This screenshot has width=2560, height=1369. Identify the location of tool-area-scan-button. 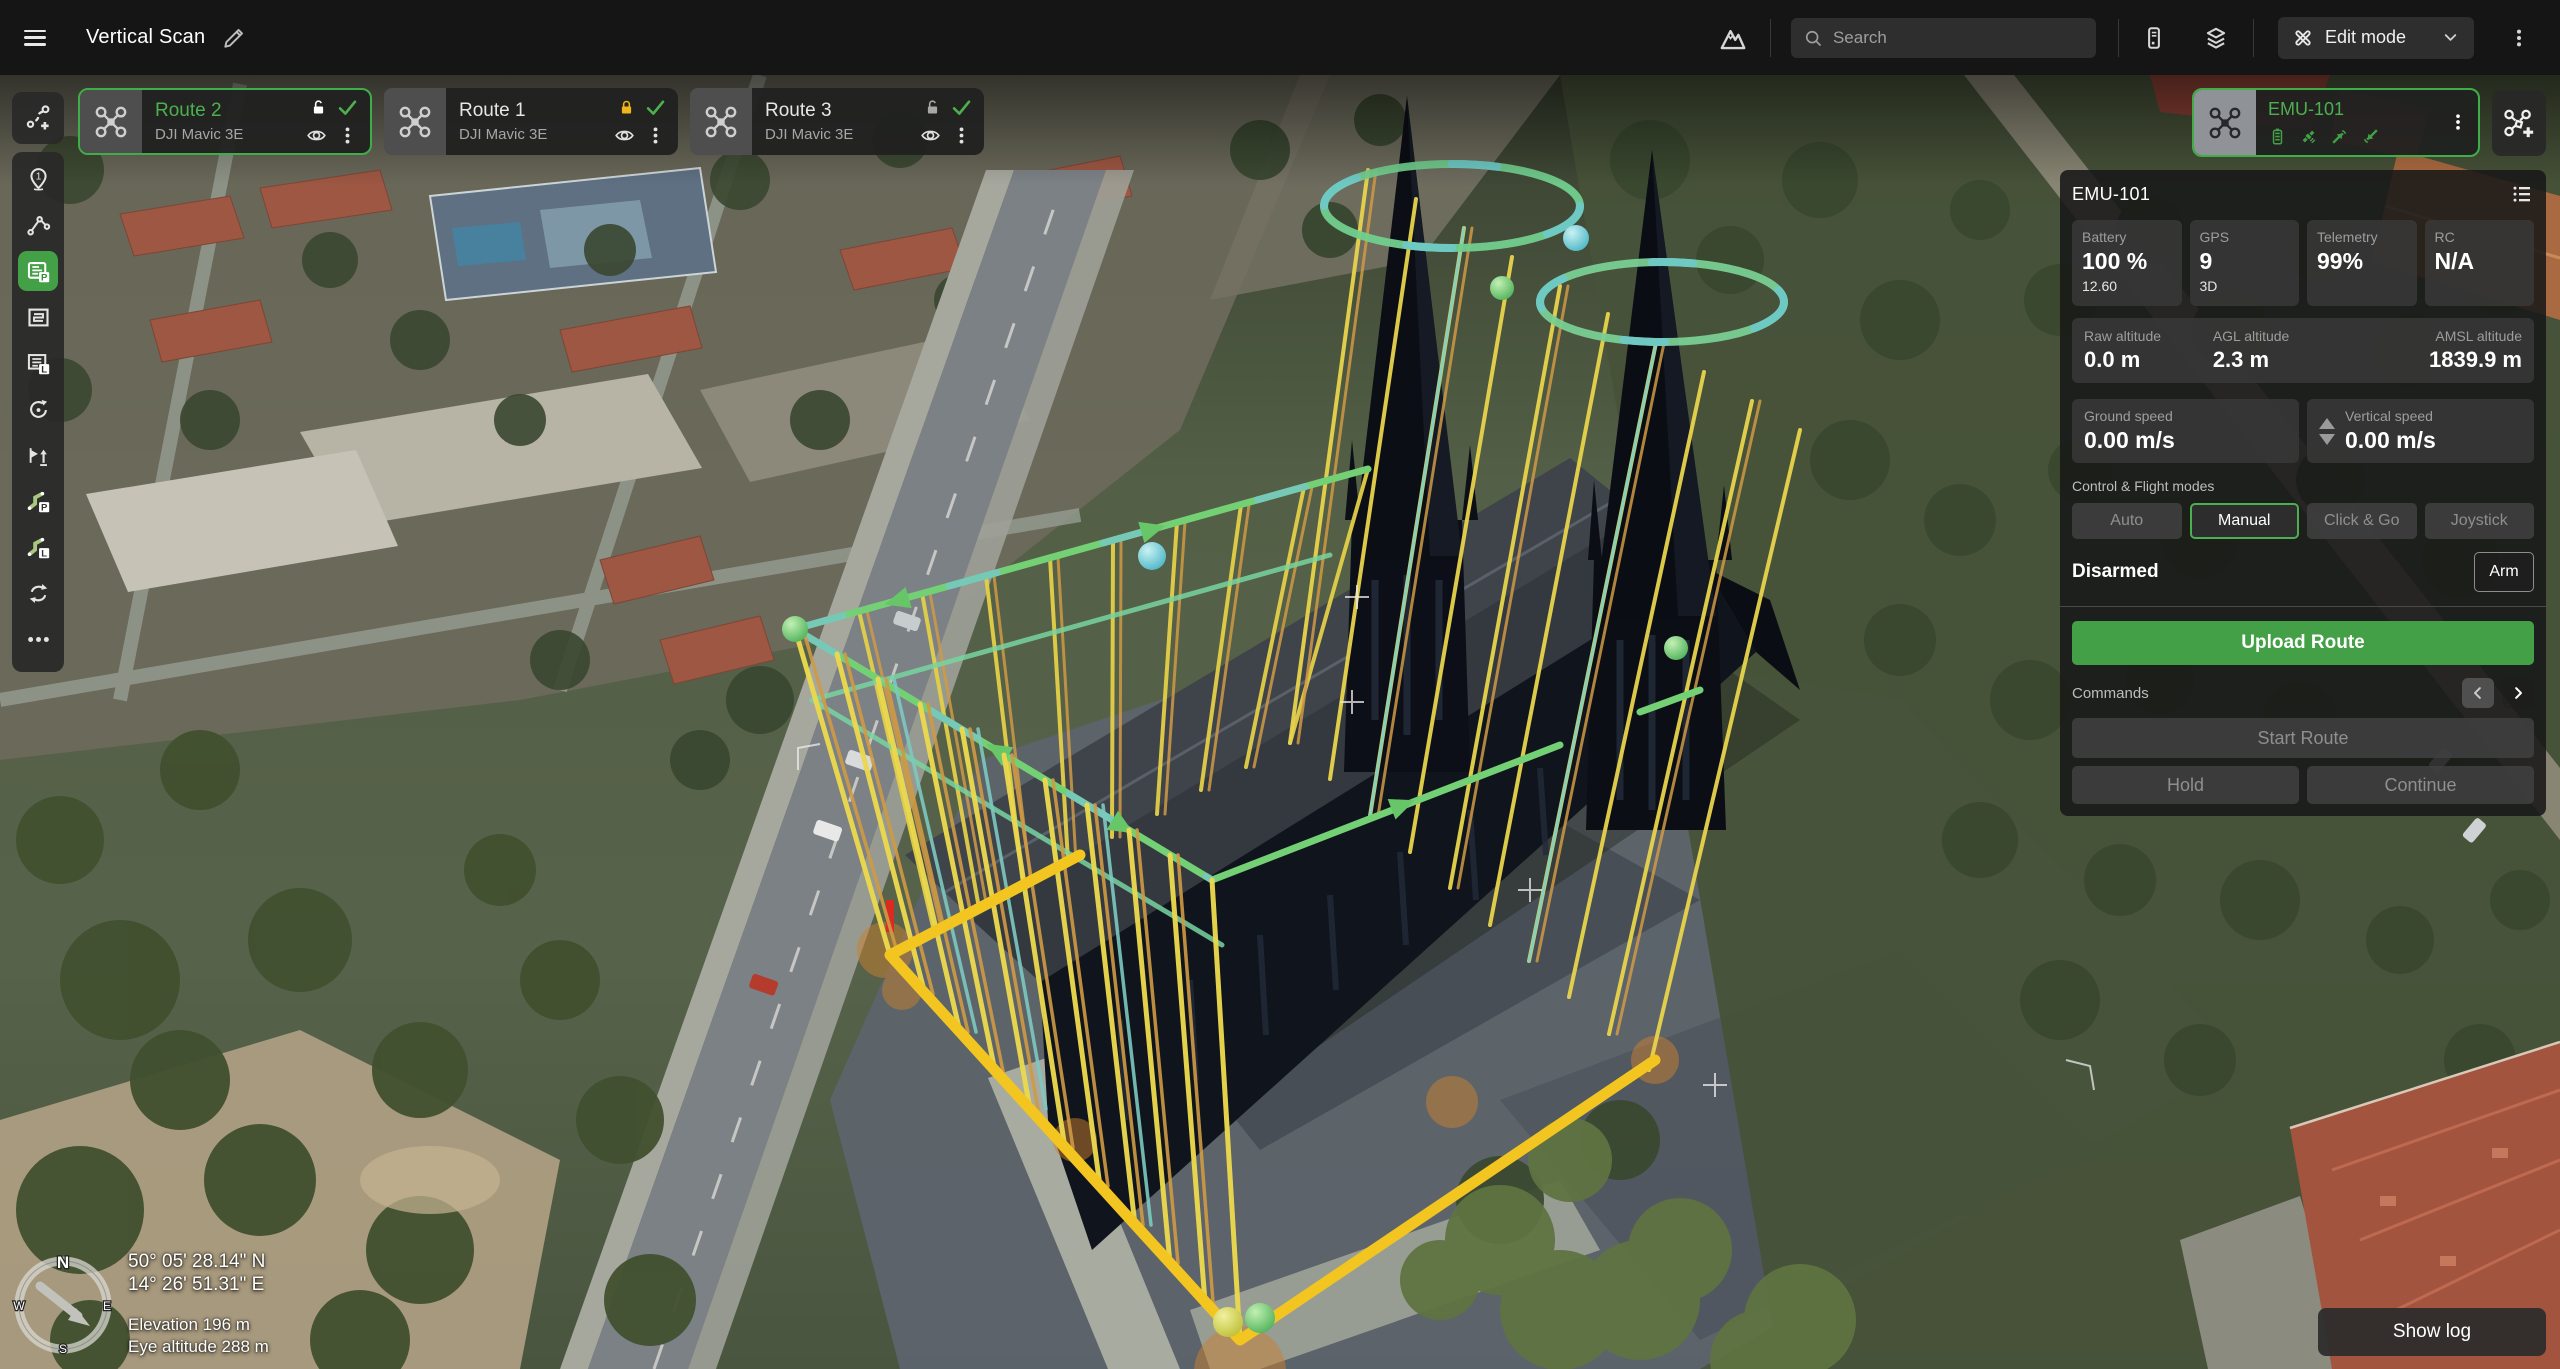
(38, 317).